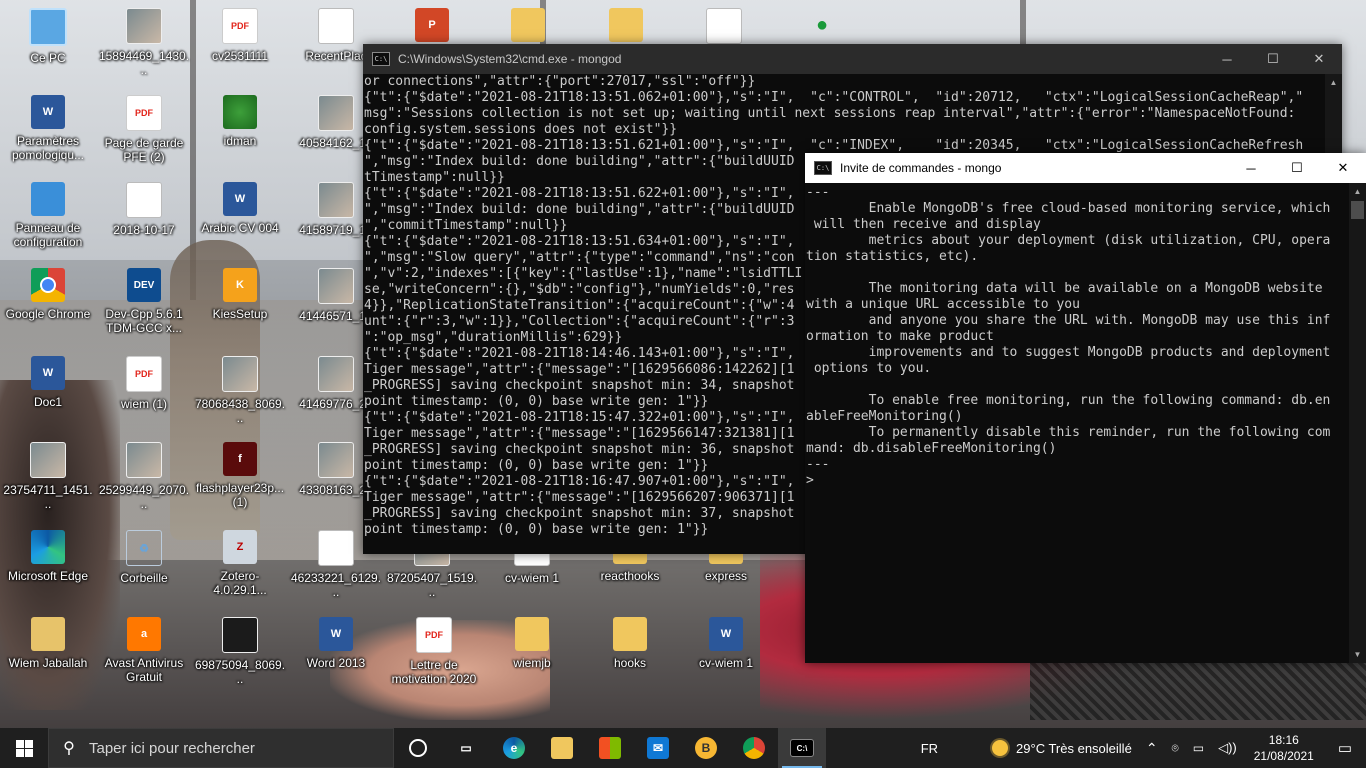 The width and height of the screenshot is (1366, 768). I want to click on desktop-icon: Microsoft Edge, so click(48, 556).